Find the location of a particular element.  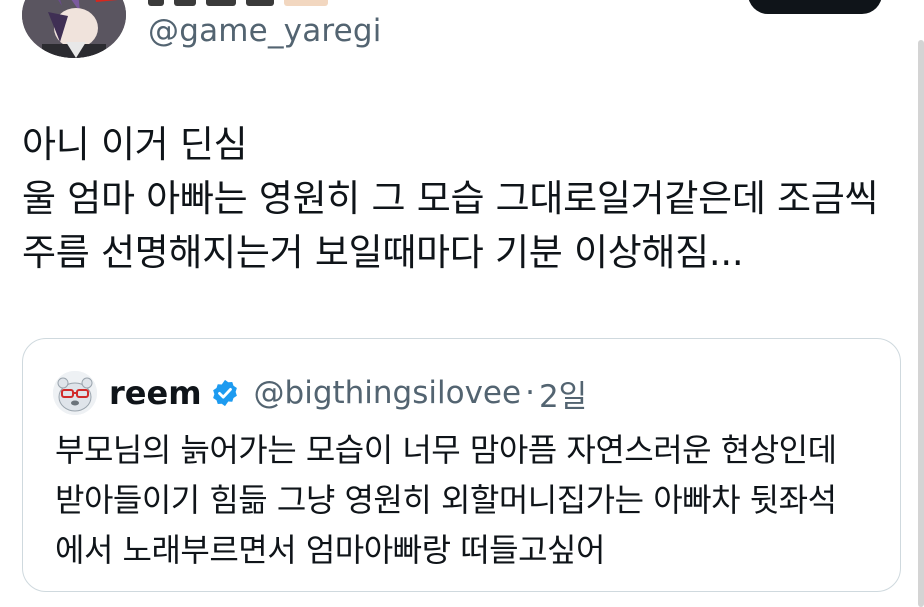

quoted-tweet-header: reem @bigthingsilovee · 2일 is located at coordinates (320, 393).